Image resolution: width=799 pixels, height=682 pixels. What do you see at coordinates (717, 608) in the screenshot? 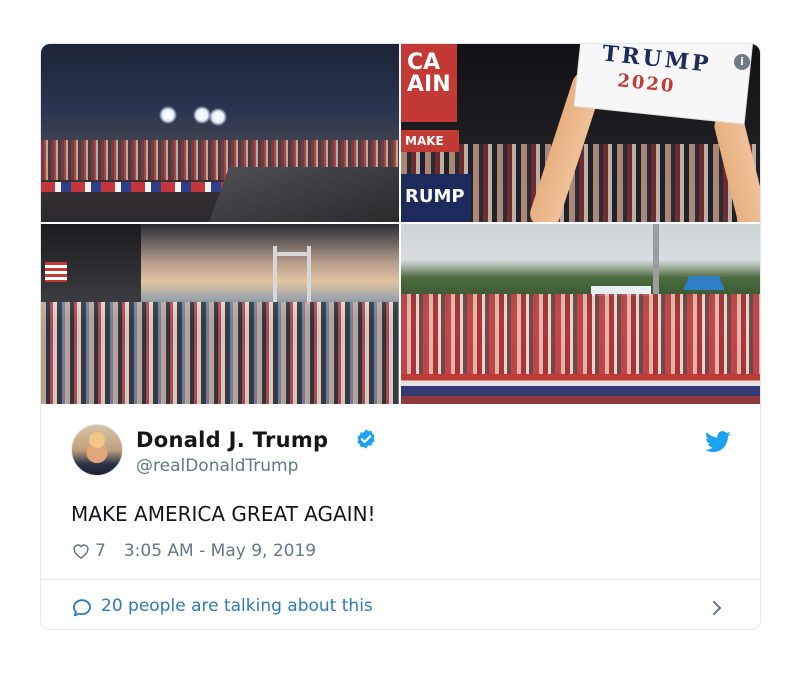
I see `chevron-right-icon` at bounding box center [717, 608].